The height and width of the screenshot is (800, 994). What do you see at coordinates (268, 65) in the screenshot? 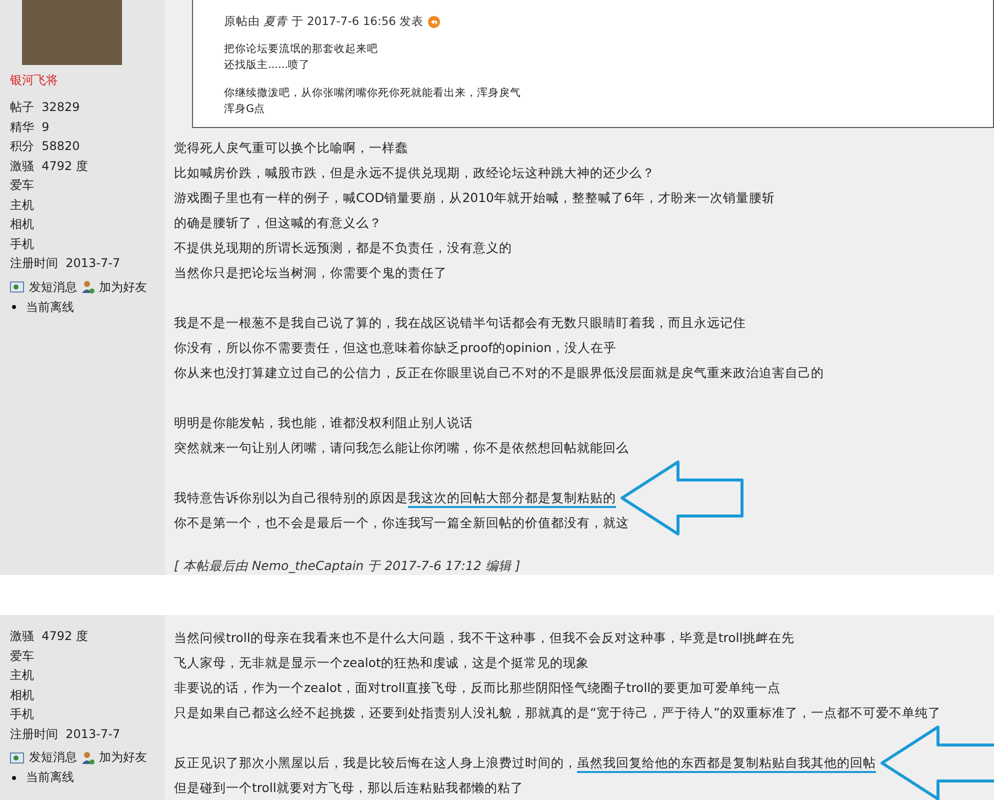
I see `quote-text-line: 还找版主......喷了` at bounding box center [268, 65].